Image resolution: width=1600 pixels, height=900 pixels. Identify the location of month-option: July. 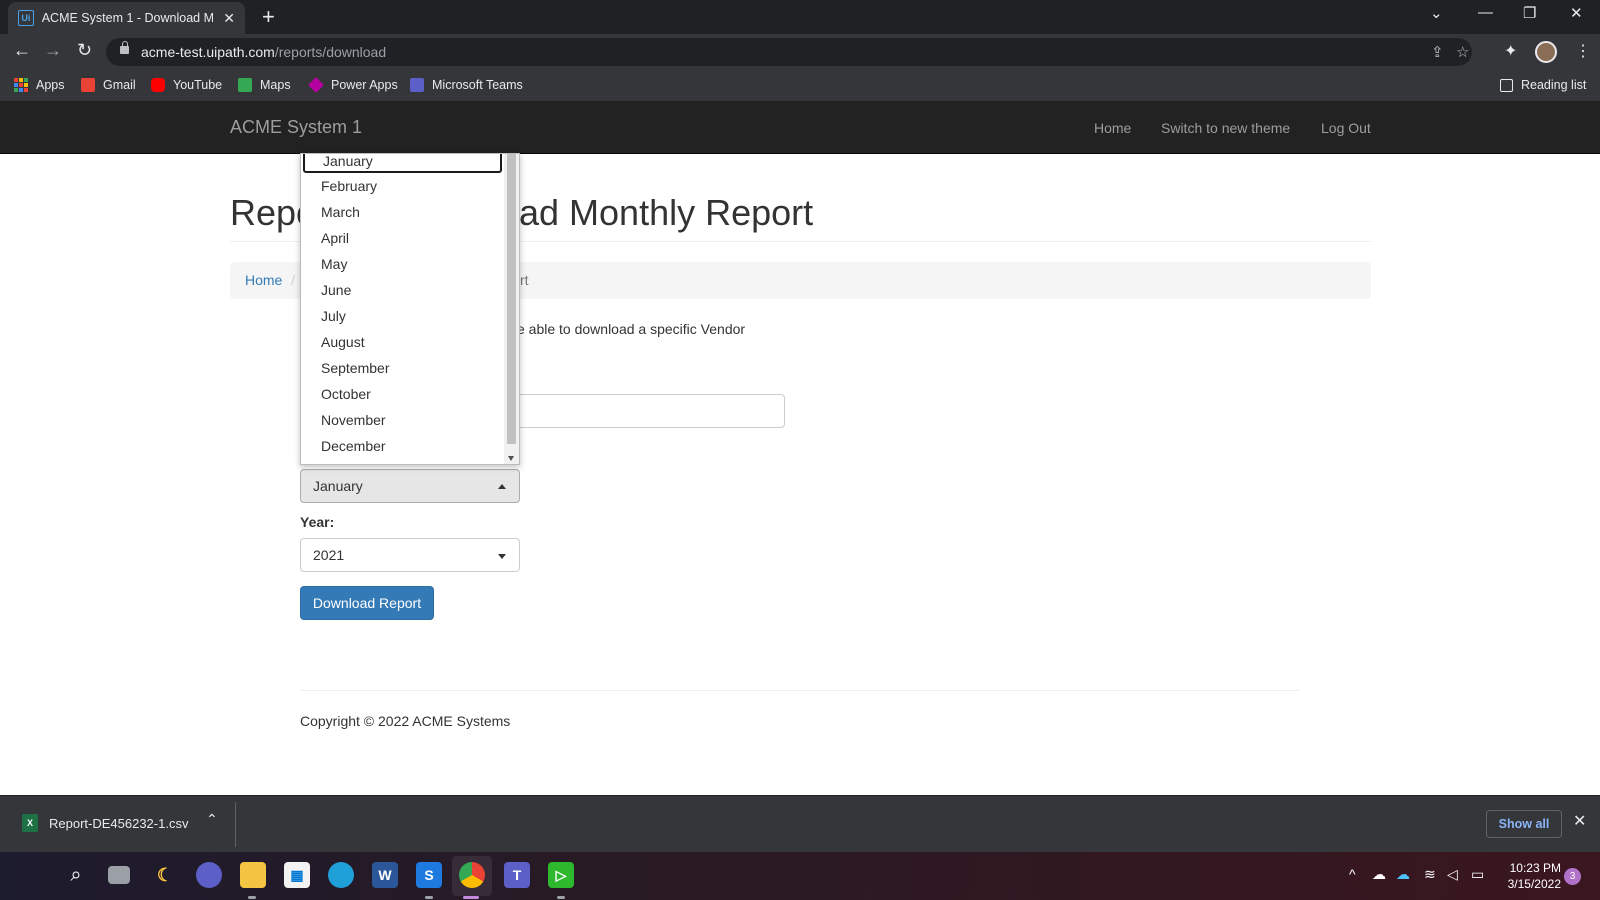
(402, 316).